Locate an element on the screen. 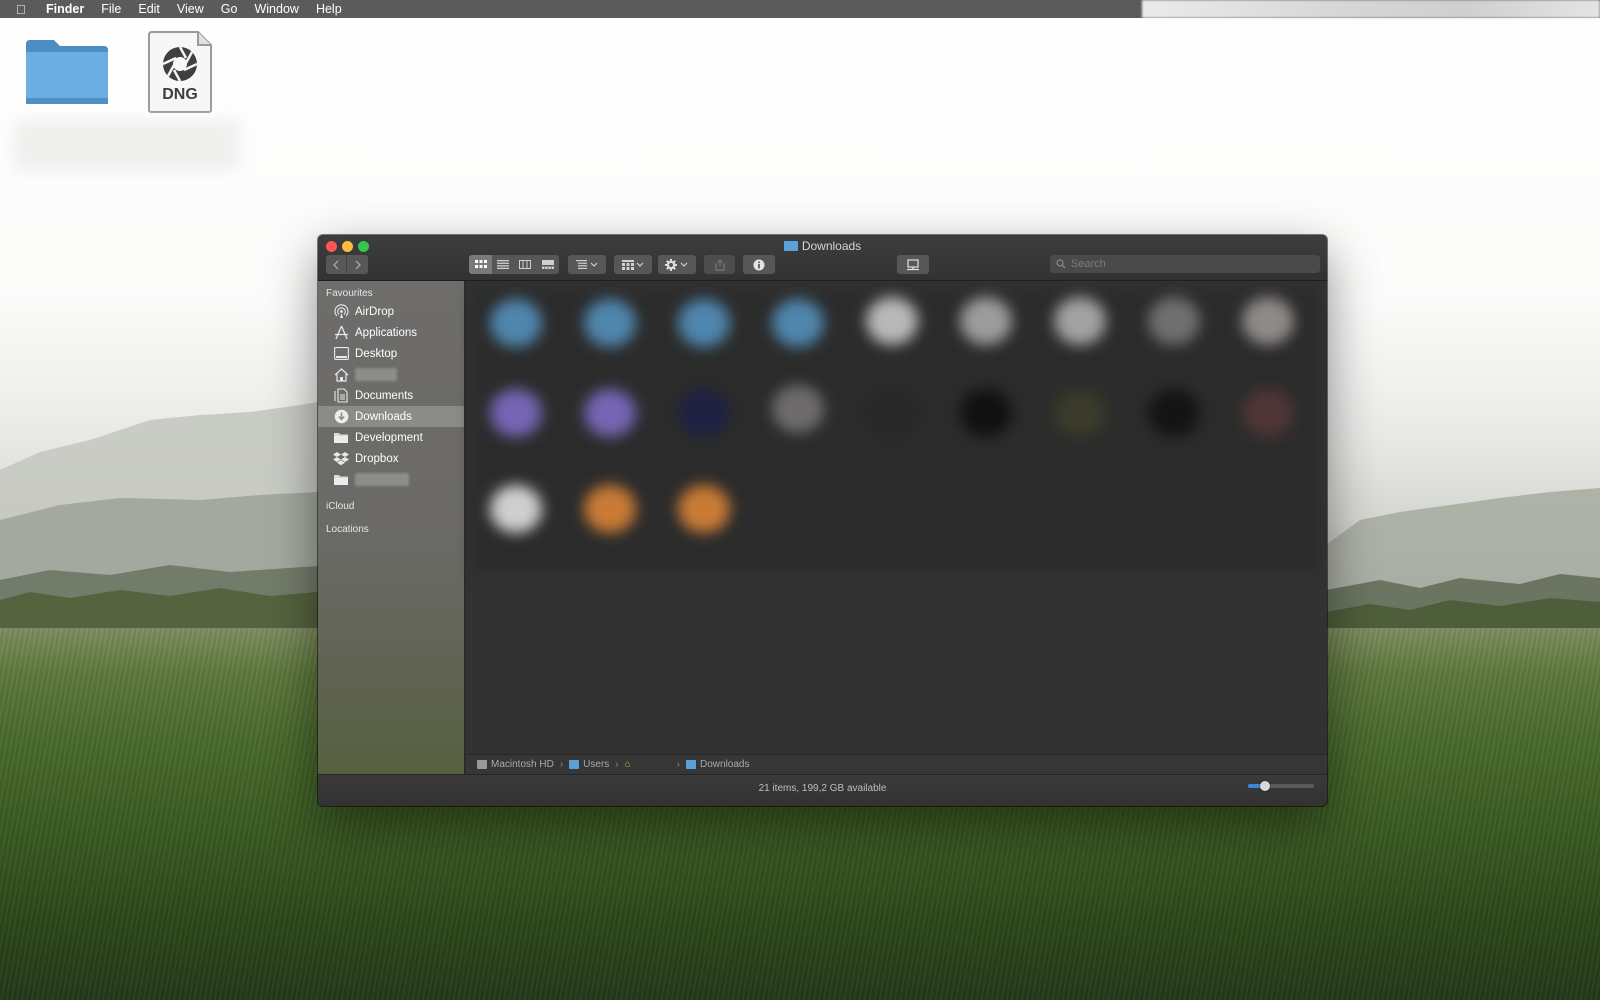  path-segment-macintosh-hd: Macintosh HD is located at coordinates (522, 764).